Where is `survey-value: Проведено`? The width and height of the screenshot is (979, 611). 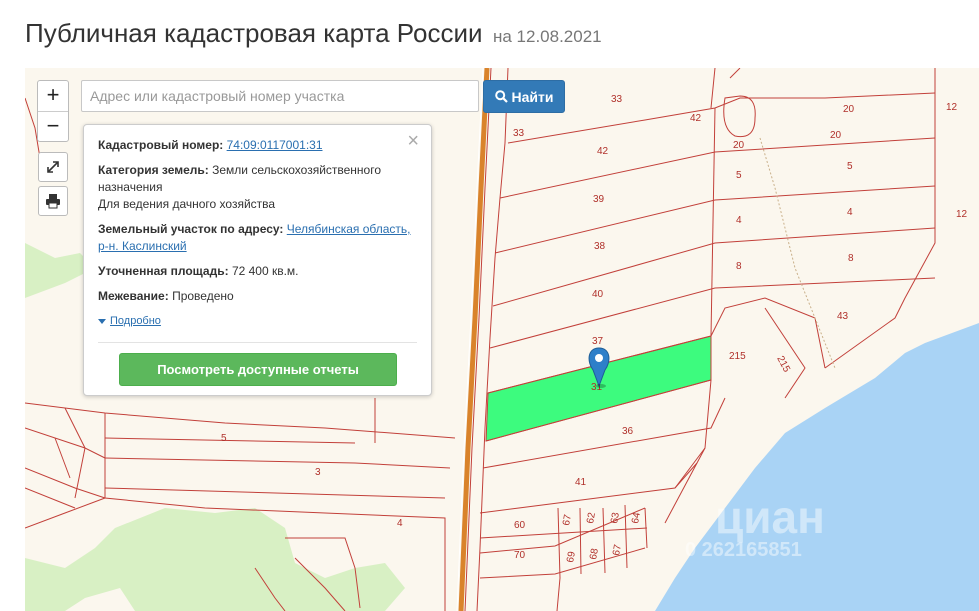 survey-value: Проведено is located at coordinates (203, 296).